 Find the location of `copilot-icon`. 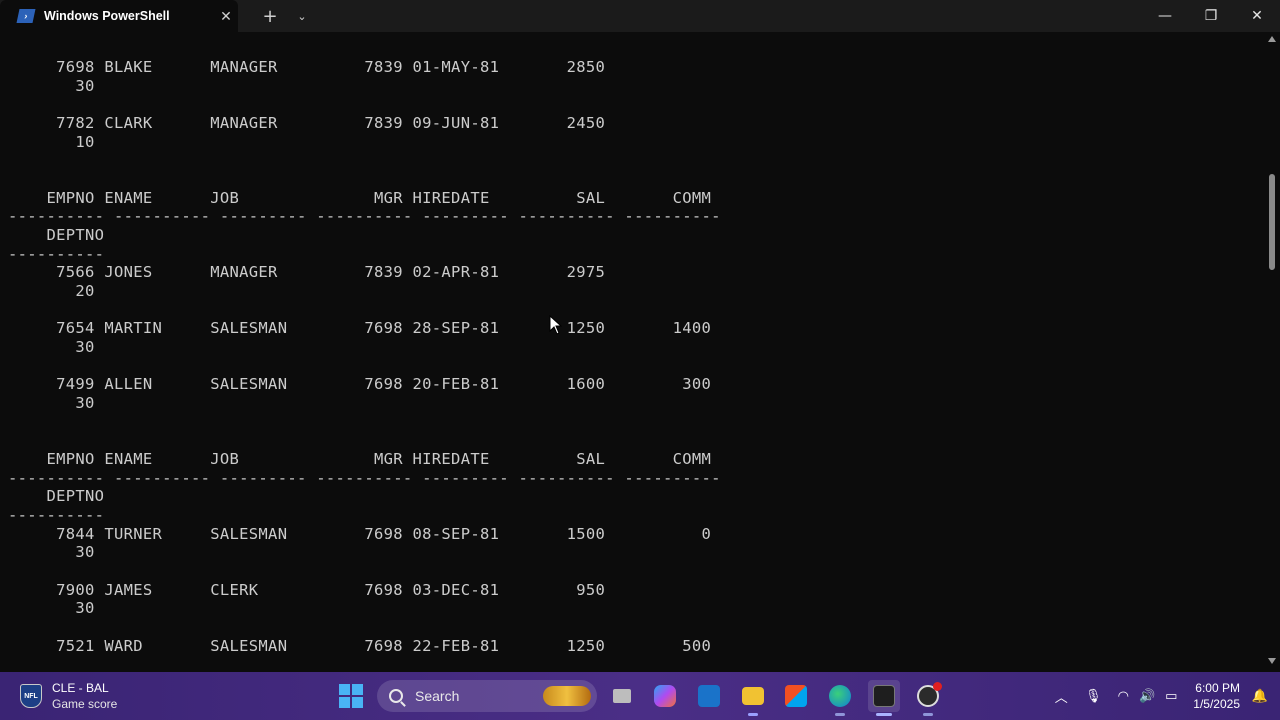

copilot-icon is located at coordinates (665, 696).